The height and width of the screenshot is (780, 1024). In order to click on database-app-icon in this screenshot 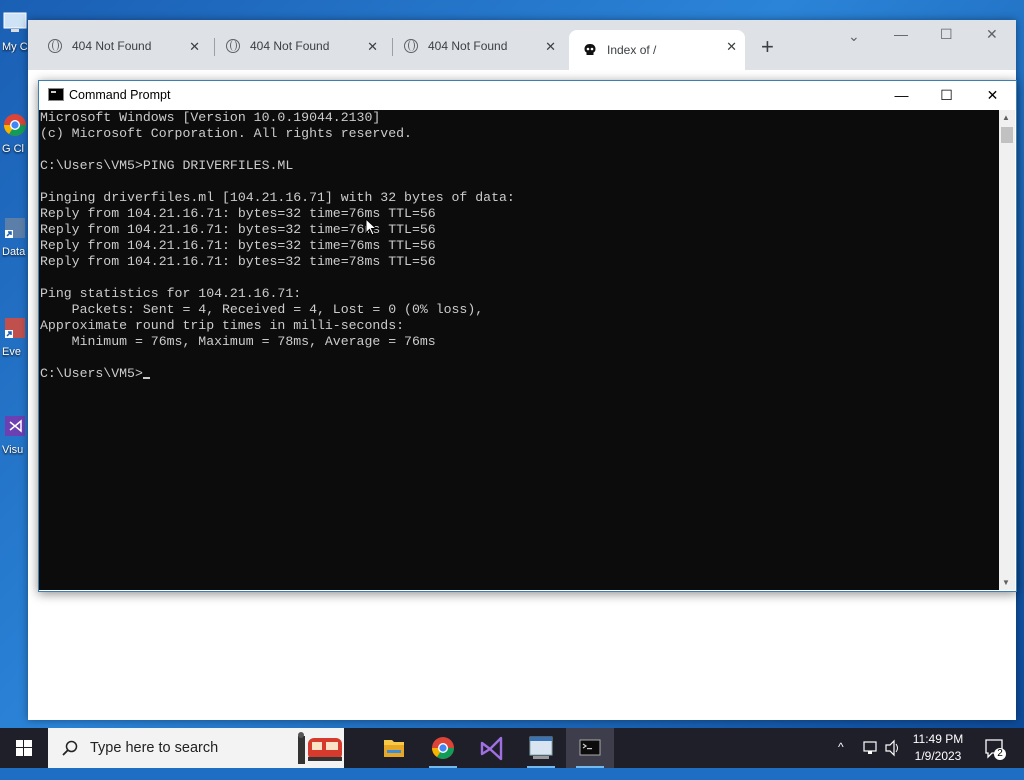, I will do `click(541, 747)`.